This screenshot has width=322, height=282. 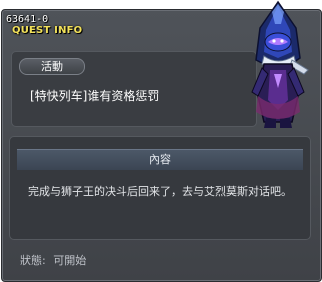 What do you see at coordinates (33, 260) in the screenshot?
I see `status-label: 狀態:` at bounding box center [33, 260].